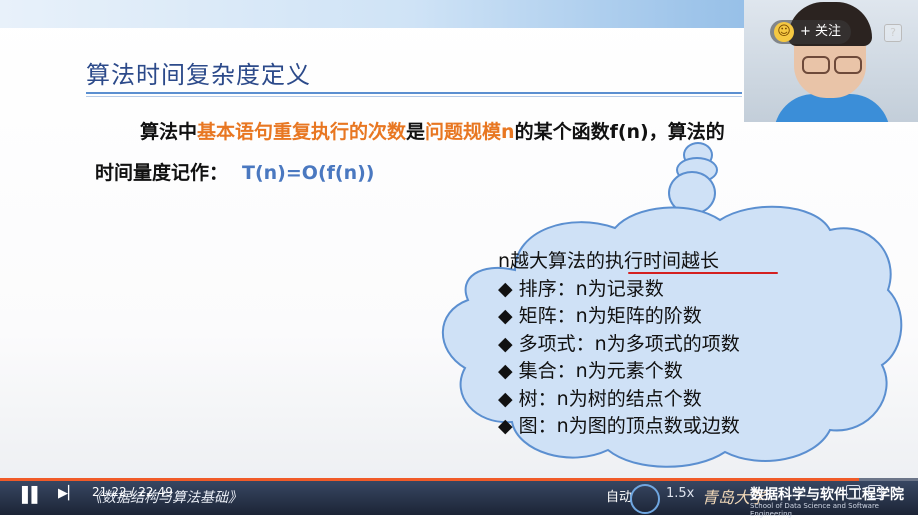 This screenshot has height=518, width=918. Describe the element at coordinates (816, 65) in the screenshot. I see `glasses-left` at that location.